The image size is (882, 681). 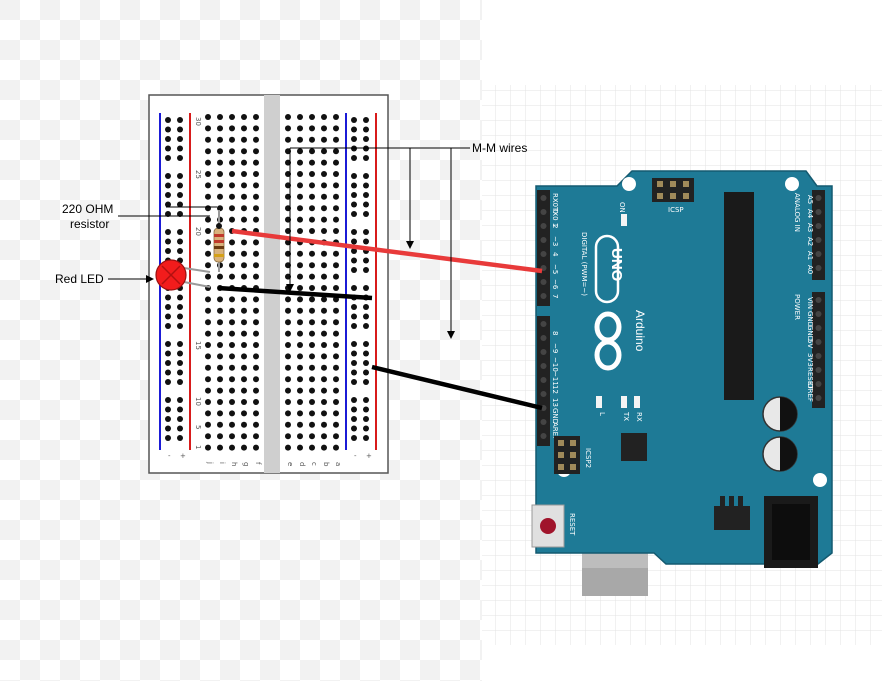 What do you see at coordinates (622, 207) in the screenshot?
I see `on-label: ON` at bounding box center [622, 207].